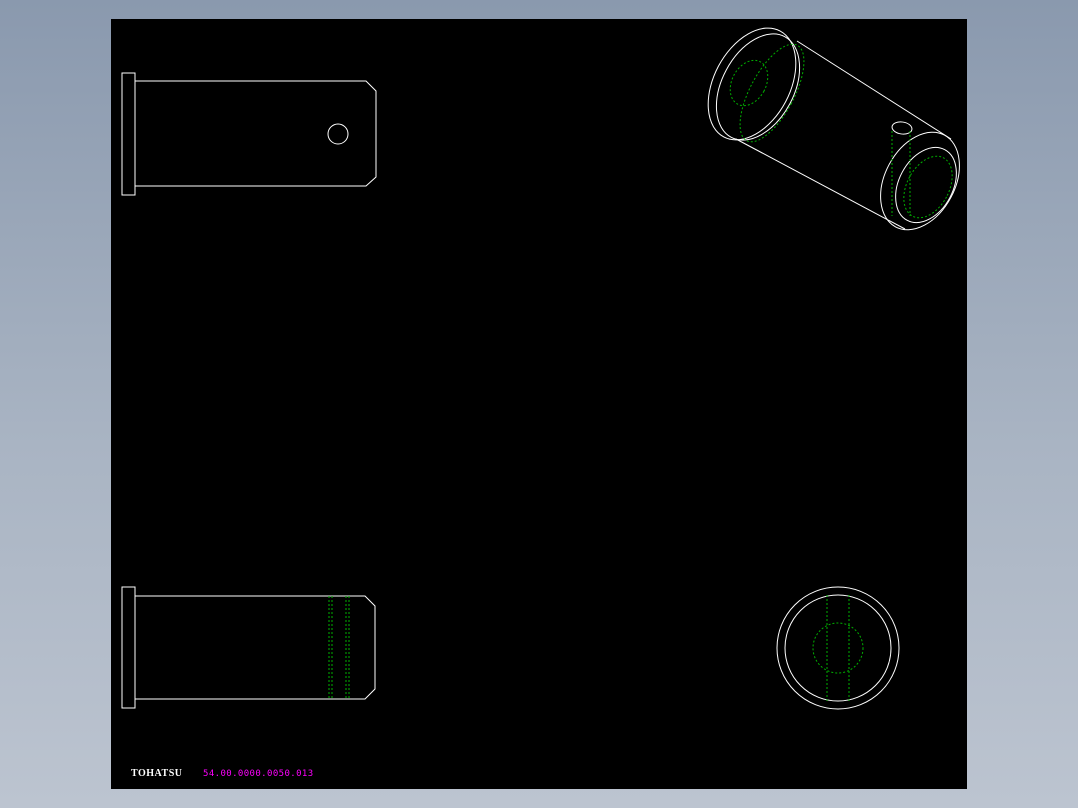 The image size is (1078, 808). Describe the element at coordinates (258, 774) in the screenshot. I see `part-number: 54.00.0000.0050.013` at that location.